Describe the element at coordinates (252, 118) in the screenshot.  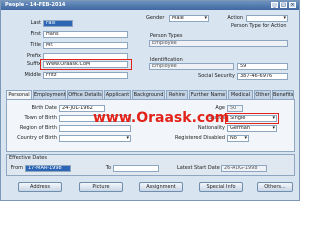
I see `status-highlight-box` at that location.